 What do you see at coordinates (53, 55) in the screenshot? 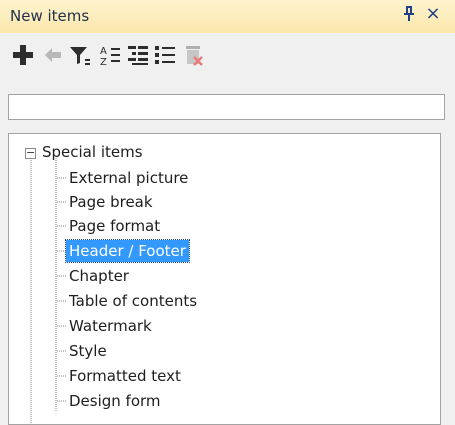
I see `back-arrow-icon` at bounding box center [53, 55].